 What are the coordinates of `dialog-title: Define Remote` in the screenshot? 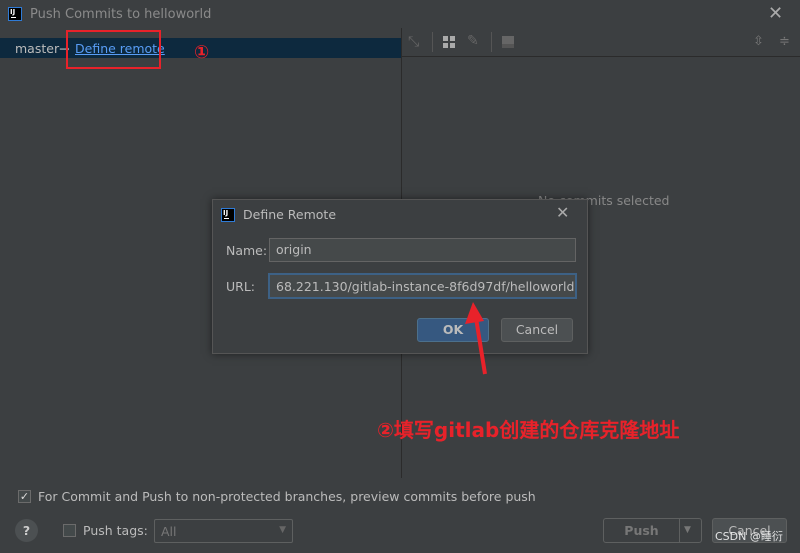 It's located at (290, 214).